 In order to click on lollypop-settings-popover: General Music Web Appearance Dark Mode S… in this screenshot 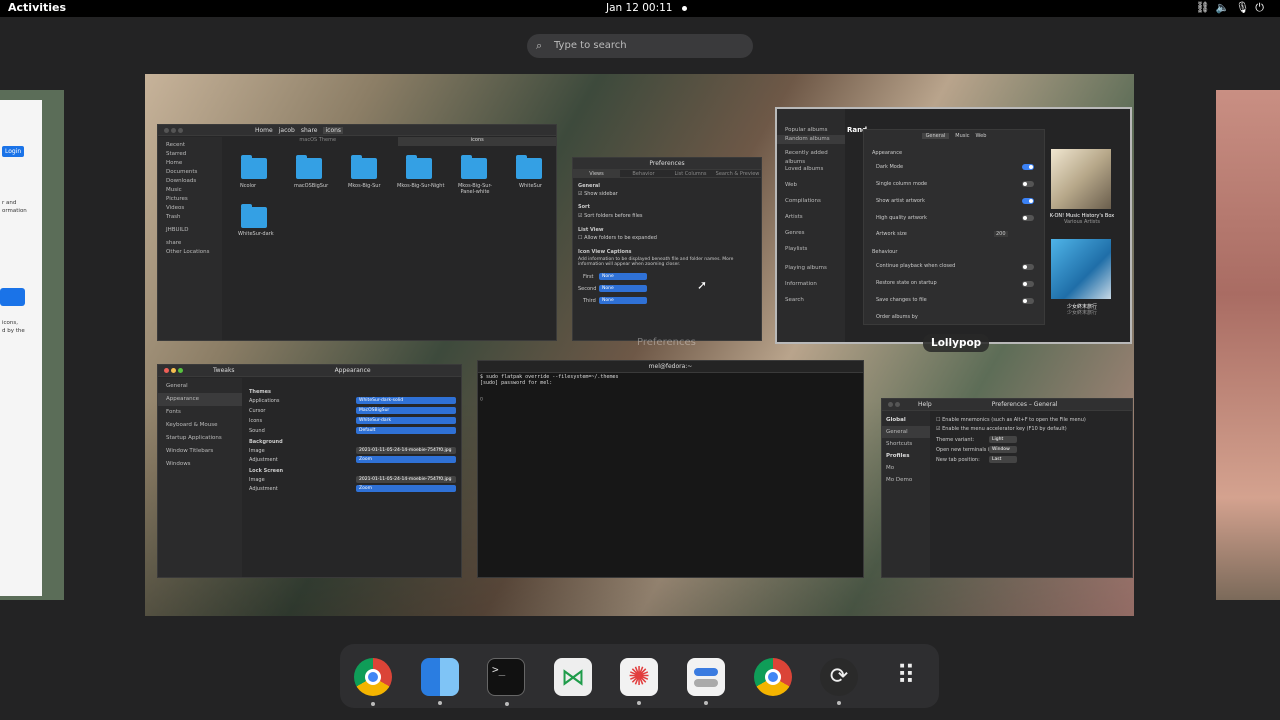, I will do `click(954, 227)`.